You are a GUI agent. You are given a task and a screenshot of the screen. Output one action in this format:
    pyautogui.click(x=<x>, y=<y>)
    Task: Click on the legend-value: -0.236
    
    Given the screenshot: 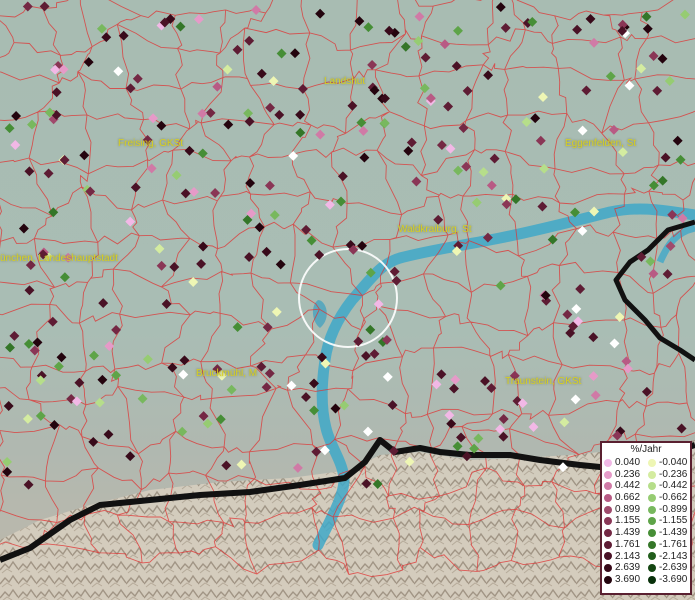 What is the action you would take?
    pyautogui.click(x=673, y=474)
    